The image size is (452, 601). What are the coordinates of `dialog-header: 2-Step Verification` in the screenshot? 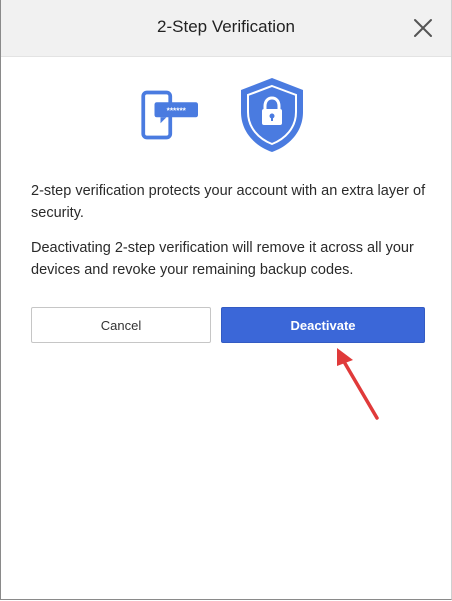 It's located at (226, 28).